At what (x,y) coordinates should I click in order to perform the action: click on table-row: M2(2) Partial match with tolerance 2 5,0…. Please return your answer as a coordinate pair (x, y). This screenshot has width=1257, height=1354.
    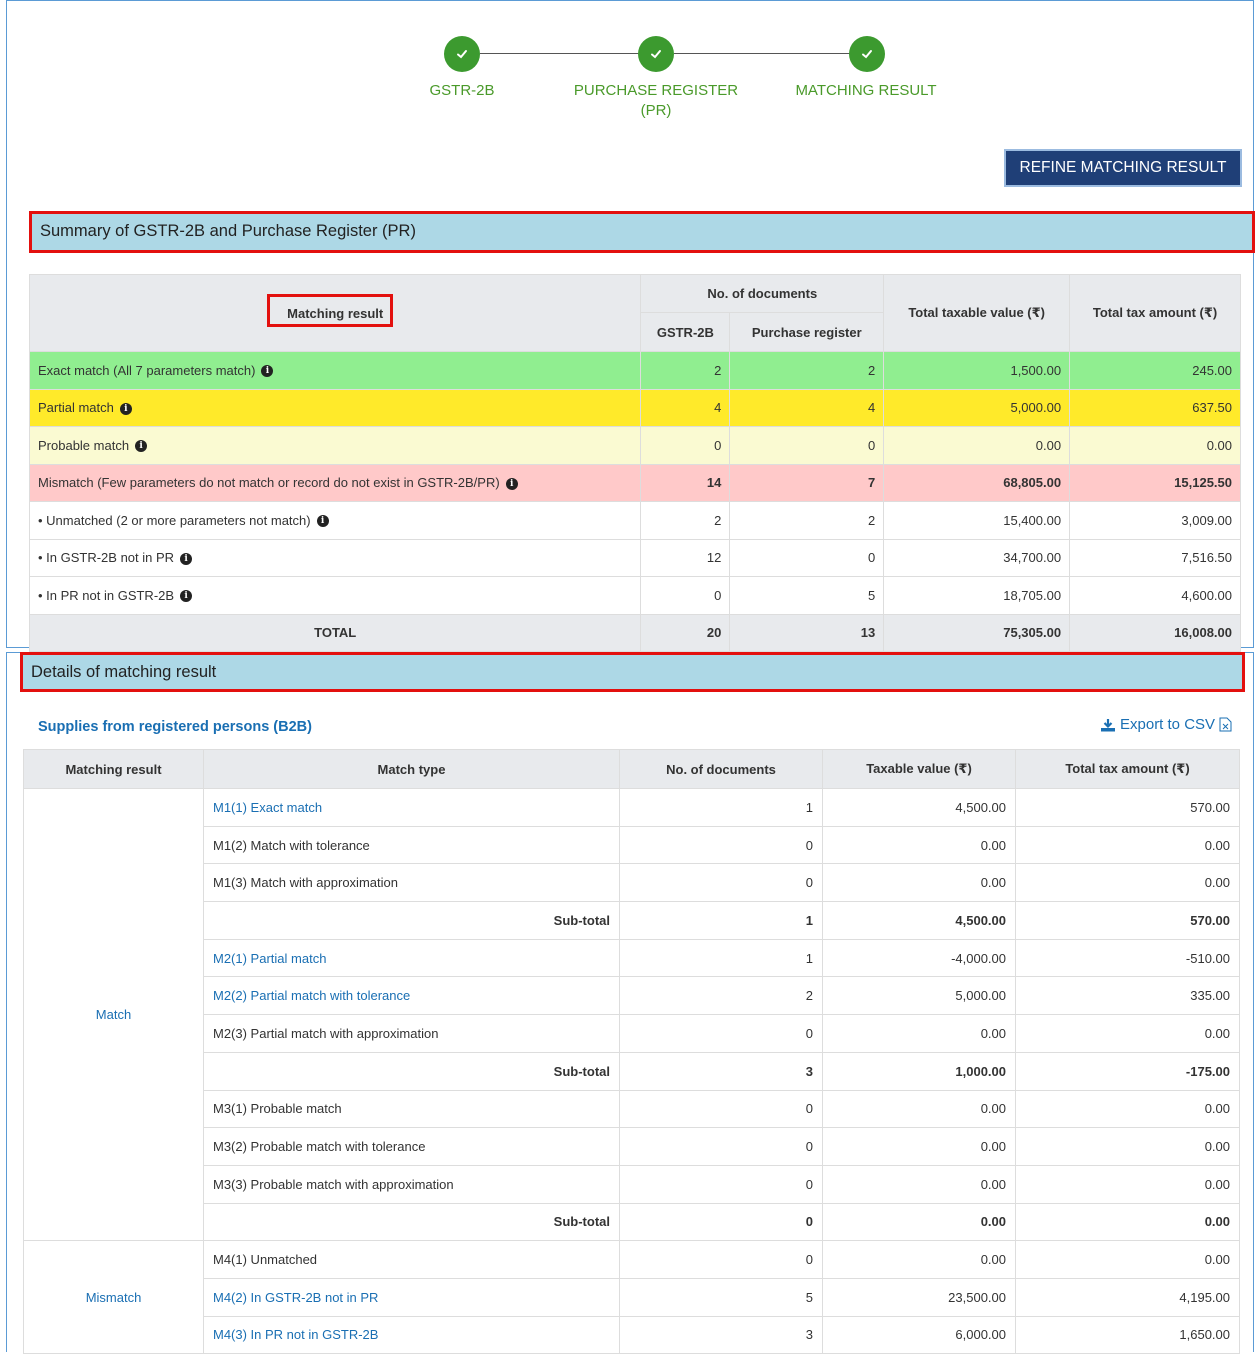
    Looking at the image, I should click on (632, 996).